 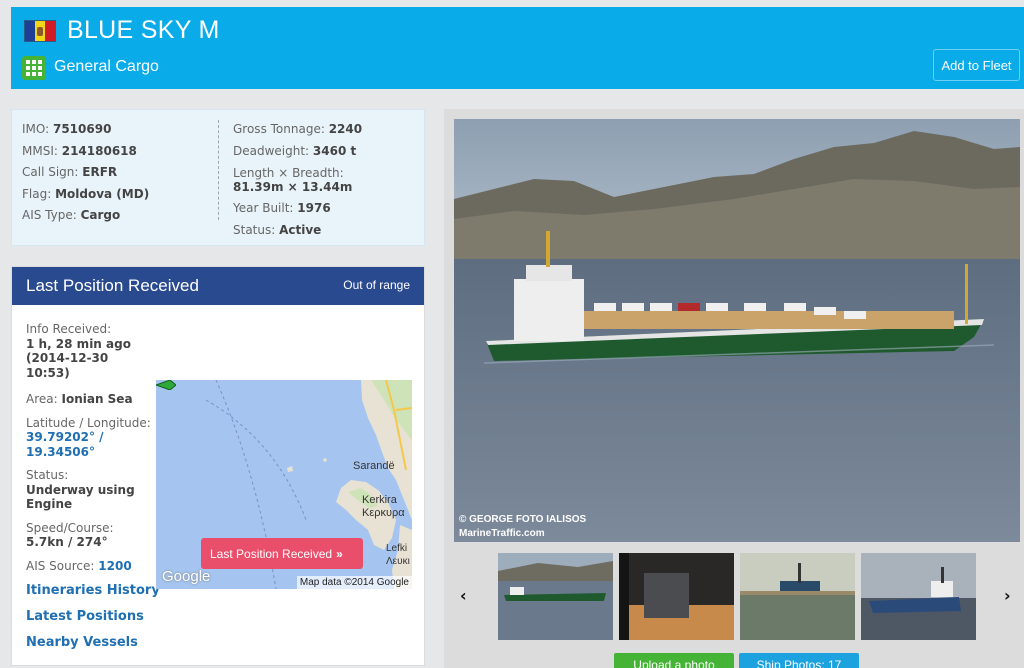 What do you see at coordinates (106, 66) in the screenshot?
I see `ship-type: General Cargo` at bounding box center [106, 66].